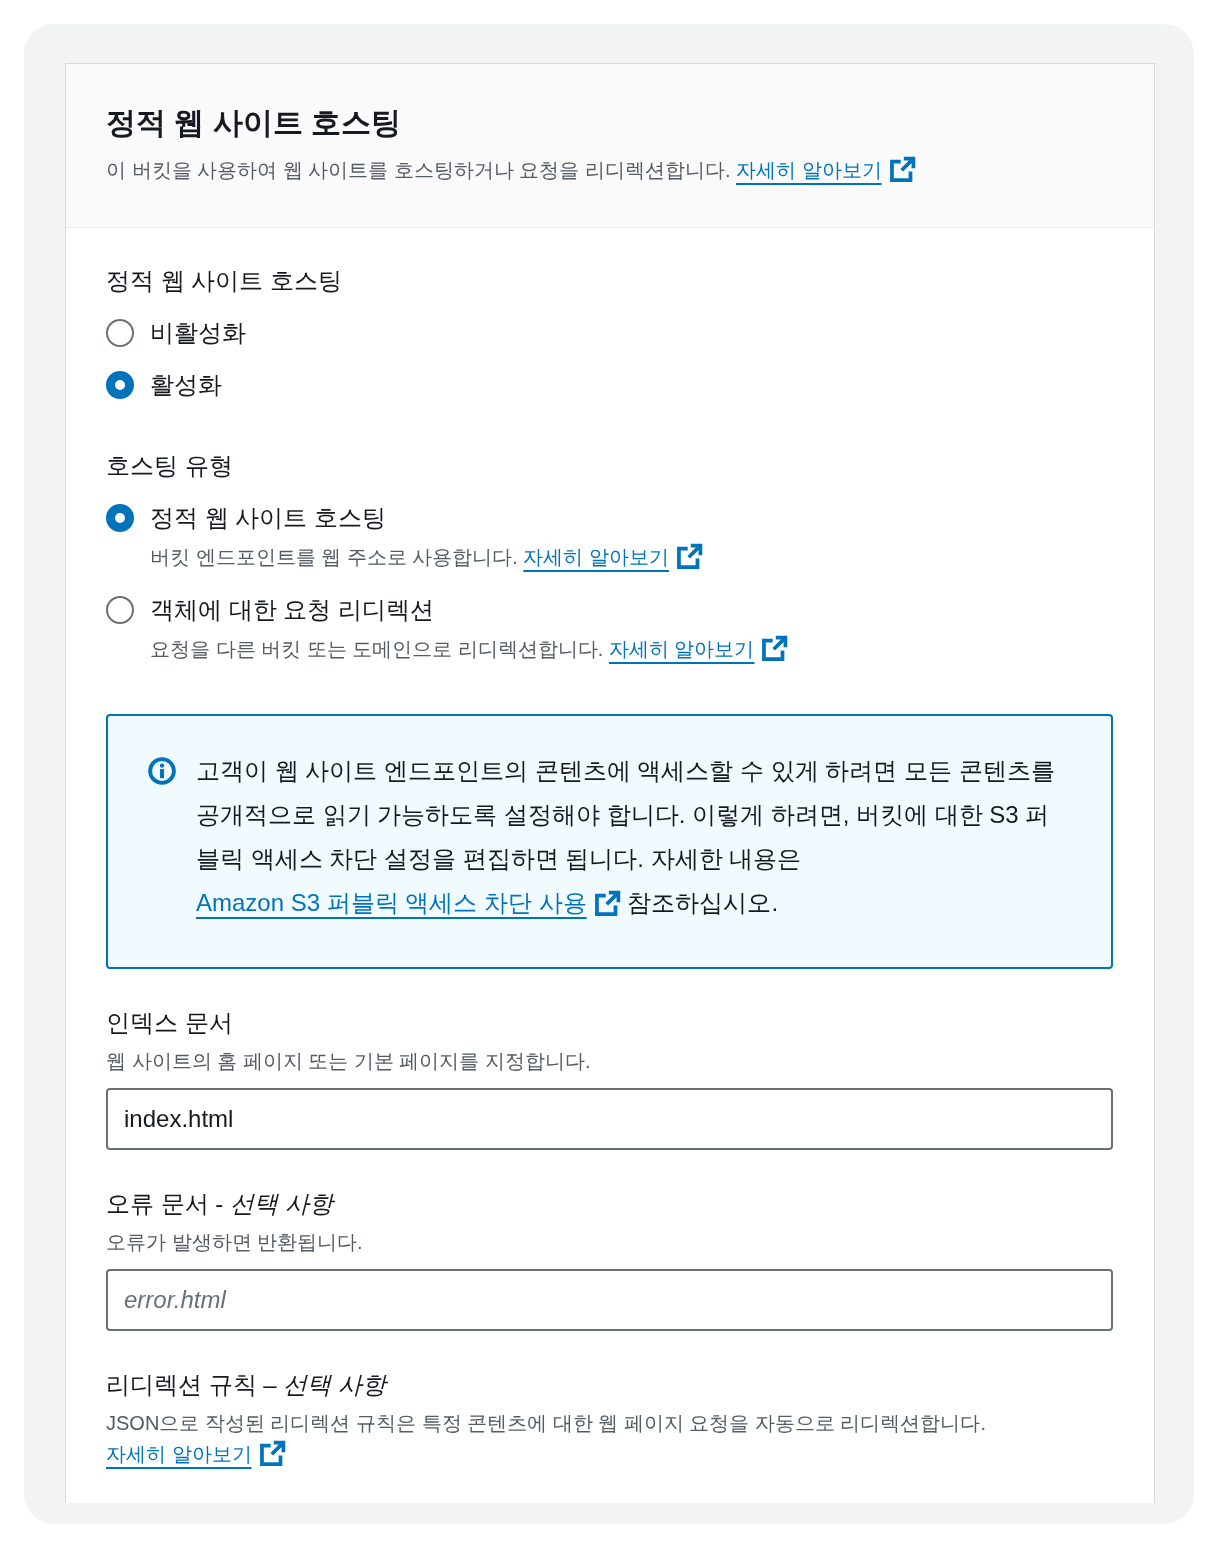 This screenshot has height=1548, width=1218. I want to click on panel-description: 이 버킷을 사용하여 웹 사이트를 호스팅하거나 요청을 리디렉션합니다. 자세히 알아보기, so click(610, 170).